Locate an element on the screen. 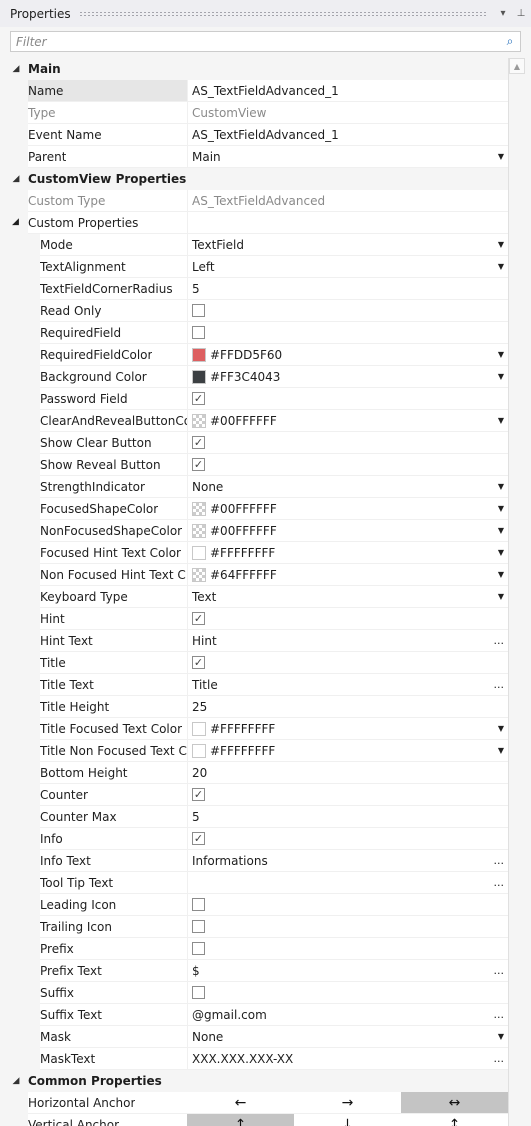 This screenshot has height=1126, width=531. property-row: TextFieldCornerRadius 5 is located at coordinates (256, 289).